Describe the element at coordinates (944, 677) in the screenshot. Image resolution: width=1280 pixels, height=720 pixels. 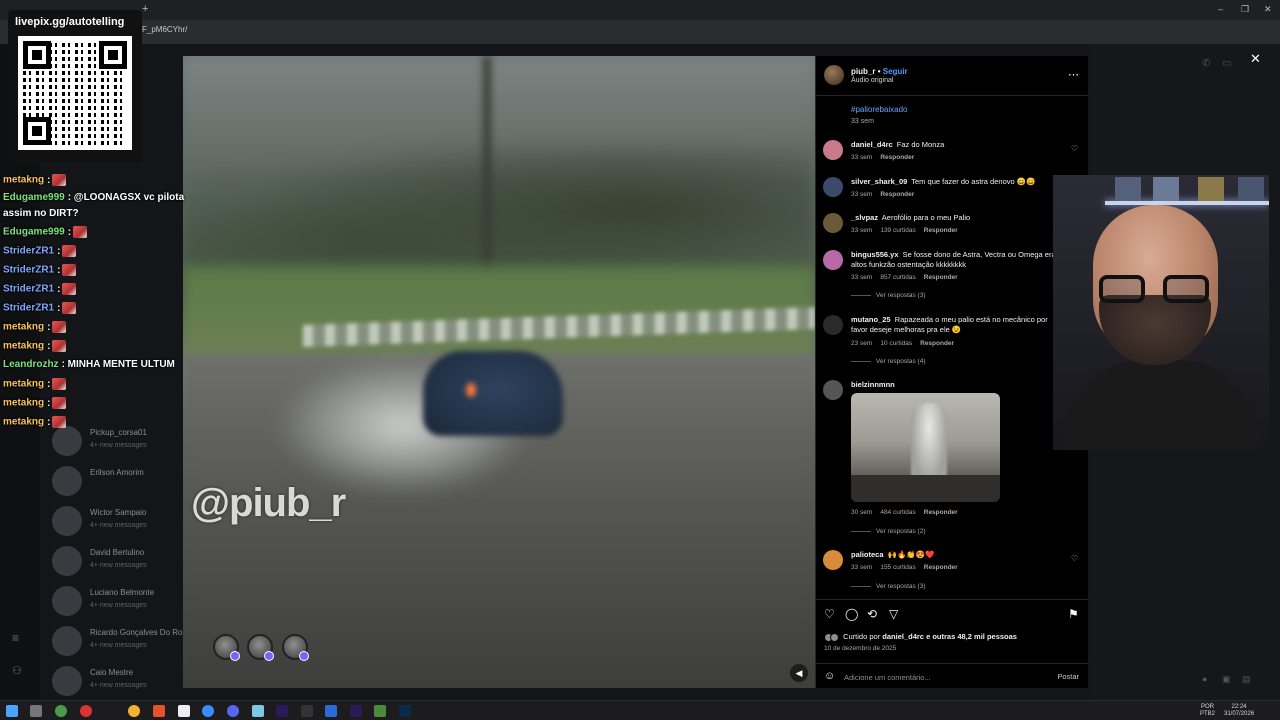
I see `comment-input` at that location.